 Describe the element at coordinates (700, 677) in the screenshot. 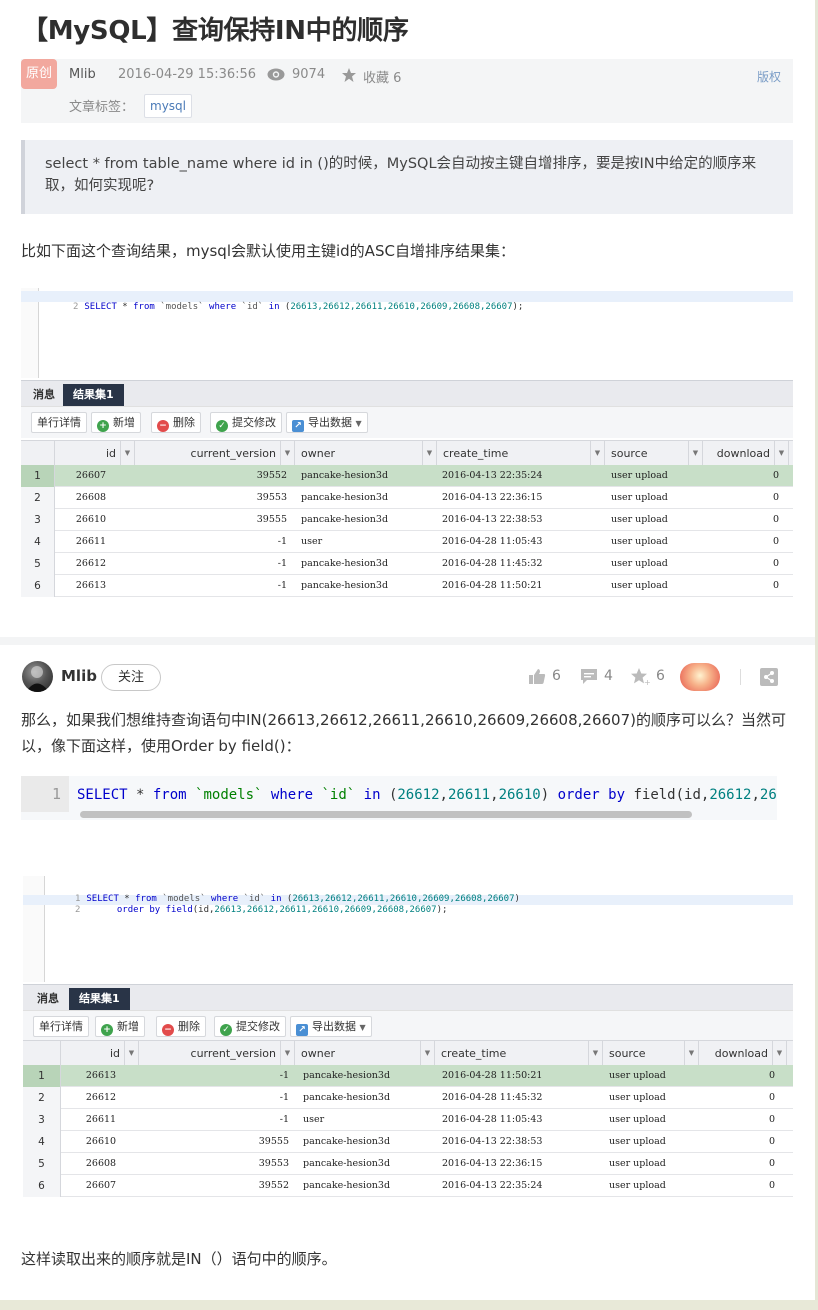

I see `reward-icon` at that location.